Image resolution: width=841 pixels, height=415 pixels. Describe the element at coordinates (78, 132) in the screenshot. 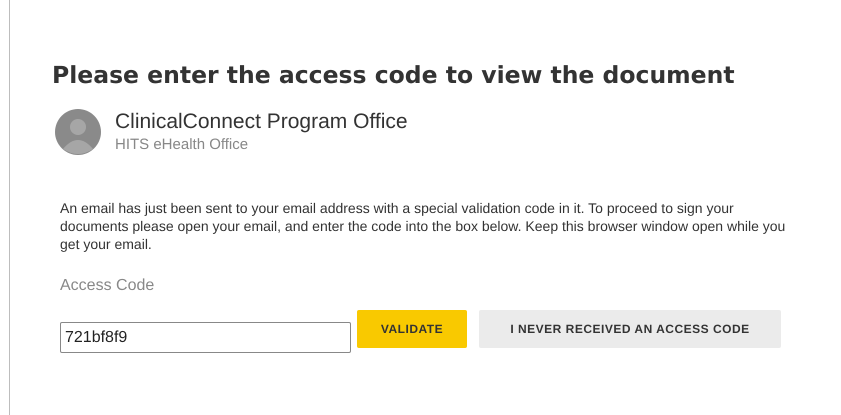

I see `avatar-icon` at that location.